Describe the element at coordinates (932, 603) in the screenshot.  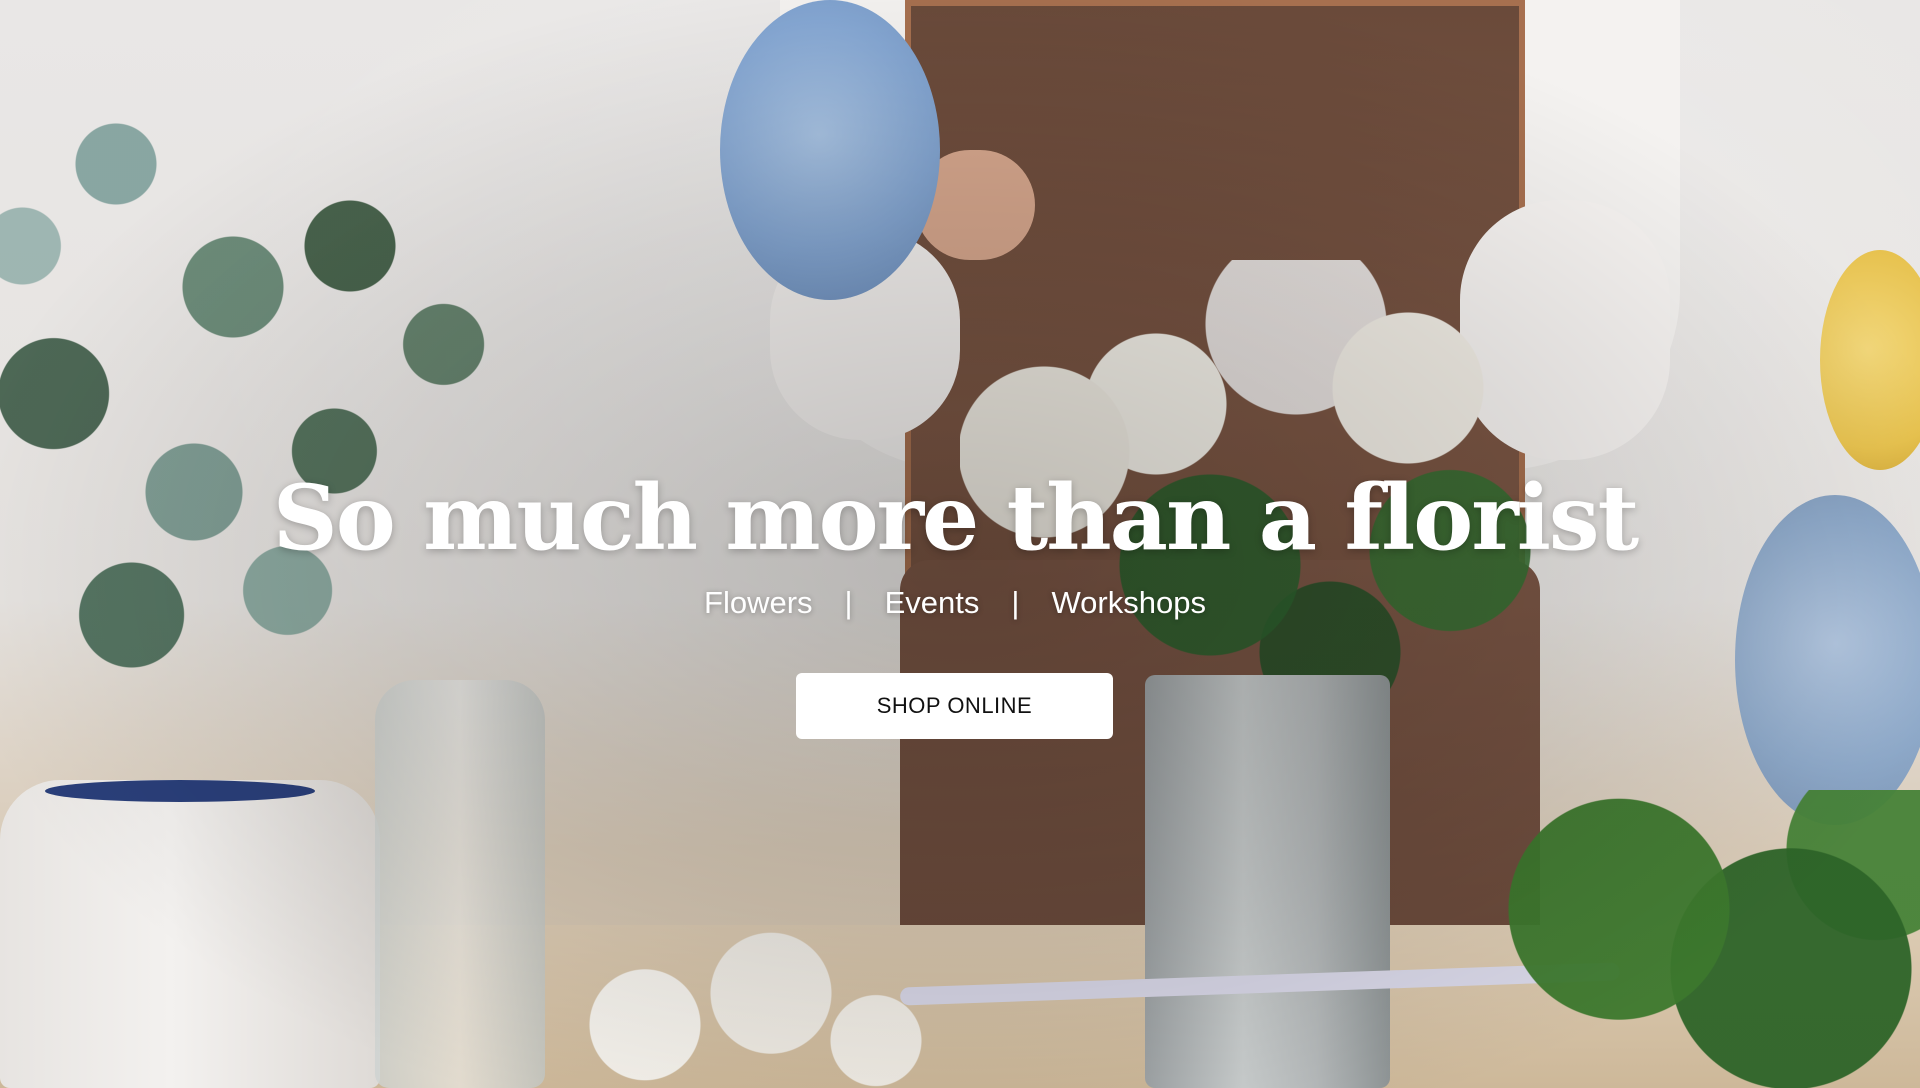
I see `nav-link-events: Events` at that location.